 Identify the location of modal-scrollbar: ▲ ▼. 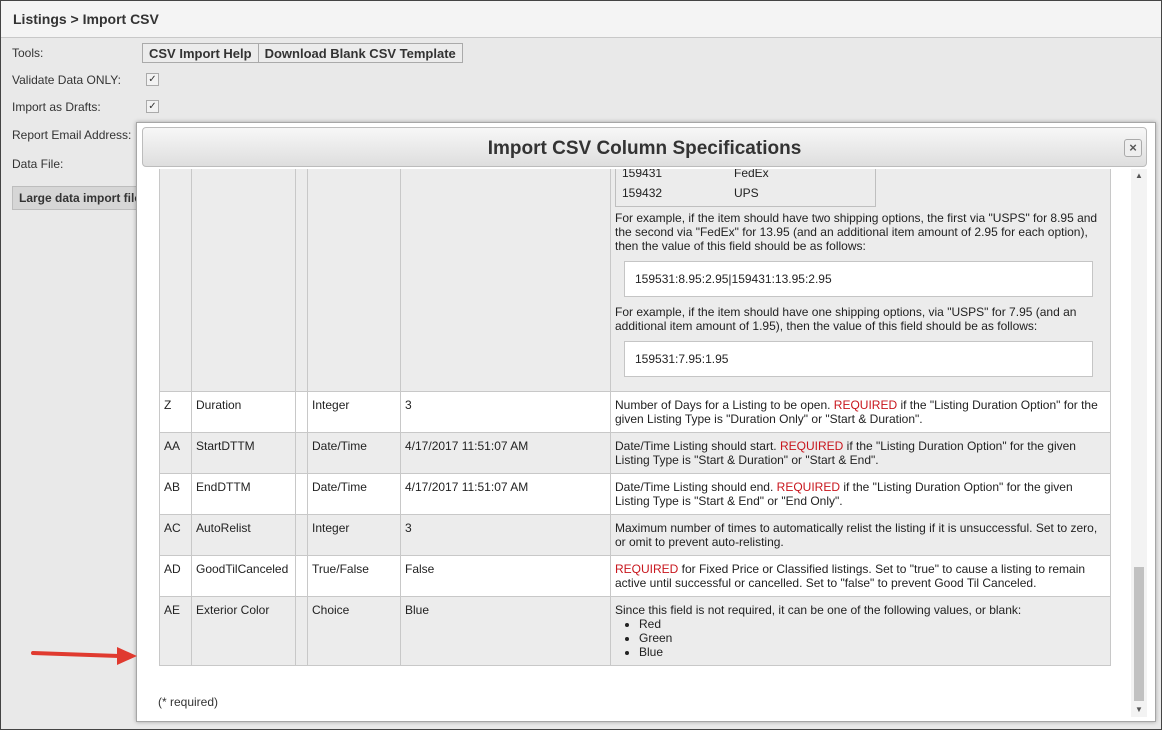
(1139, 443).